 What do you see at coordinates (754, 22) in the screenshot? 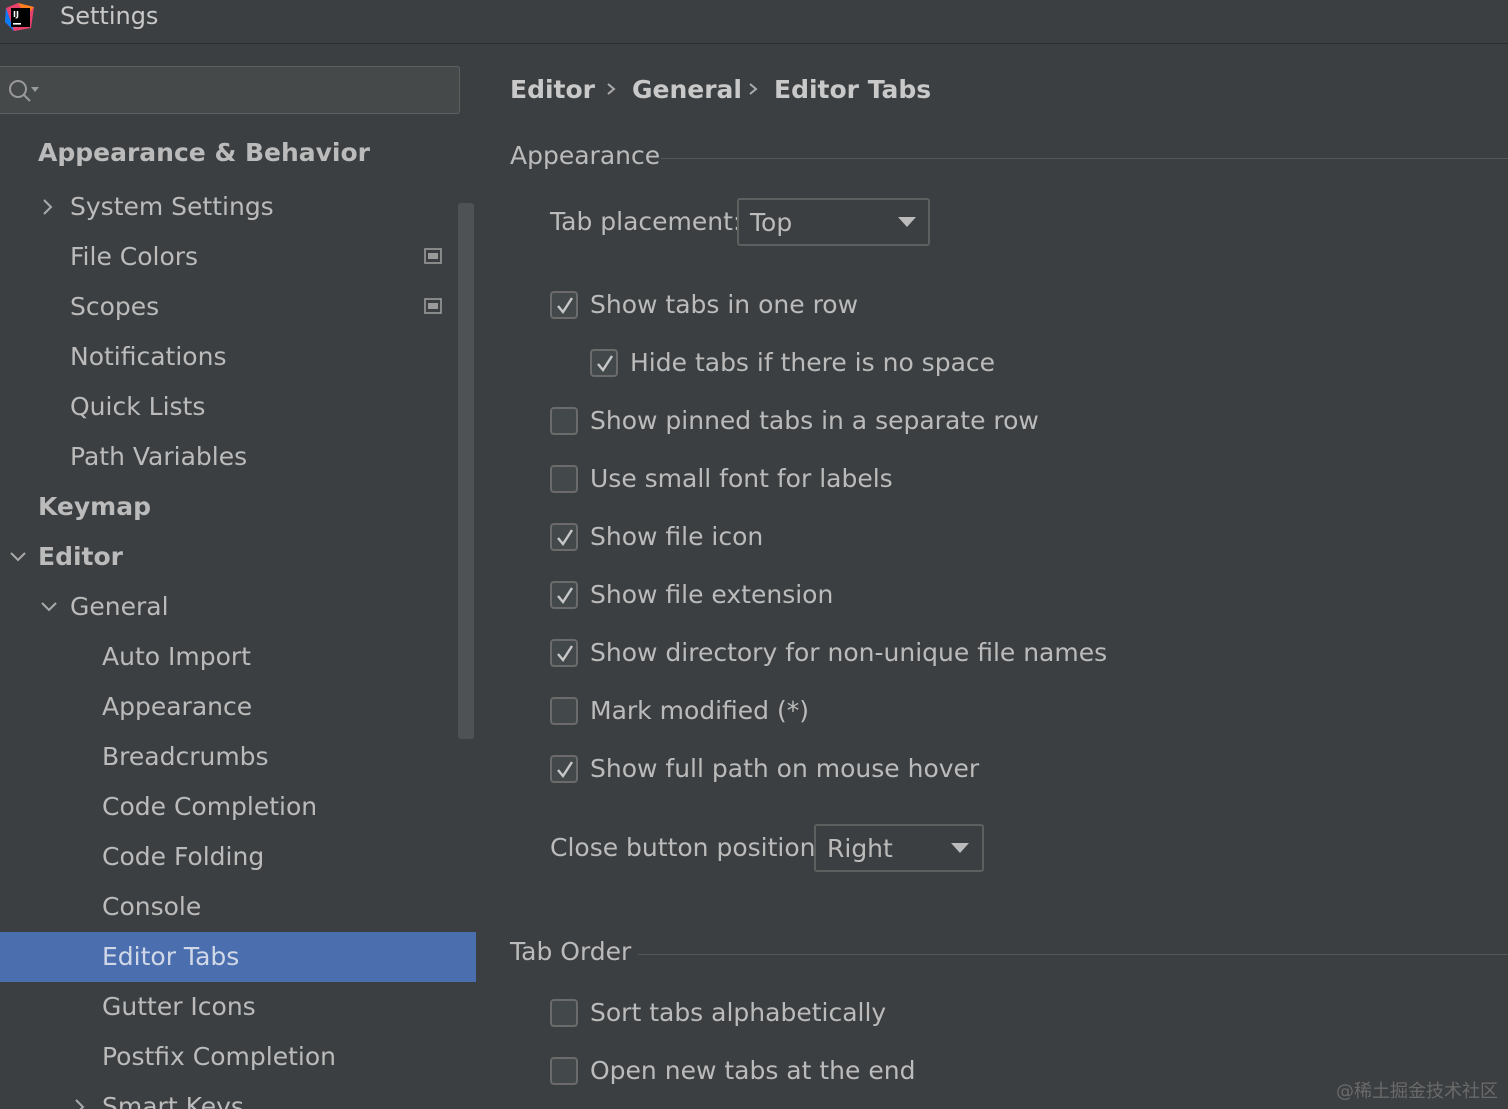
I see `title-bar: IJ Settings` at bounding box center [754, 22].